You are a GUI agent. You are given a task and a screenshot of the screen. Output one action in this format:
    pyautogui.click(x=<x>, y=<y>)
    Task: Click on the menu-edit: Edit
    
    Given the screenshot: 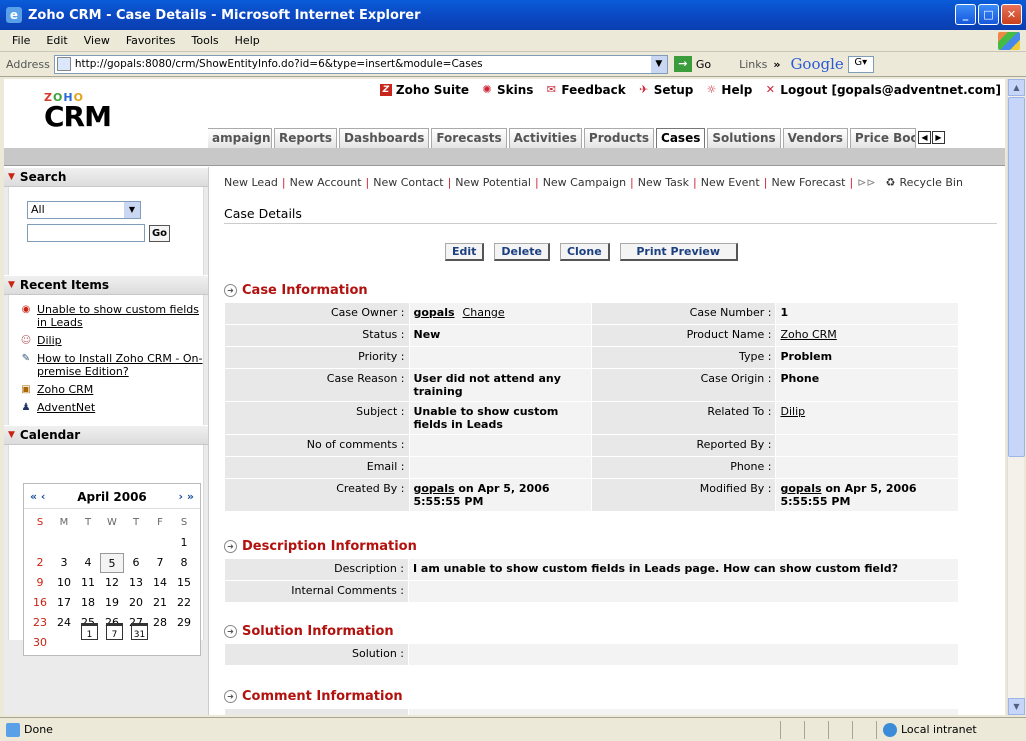 What is the action you would take?
    pyautogui.click(x=56, y=40)
    